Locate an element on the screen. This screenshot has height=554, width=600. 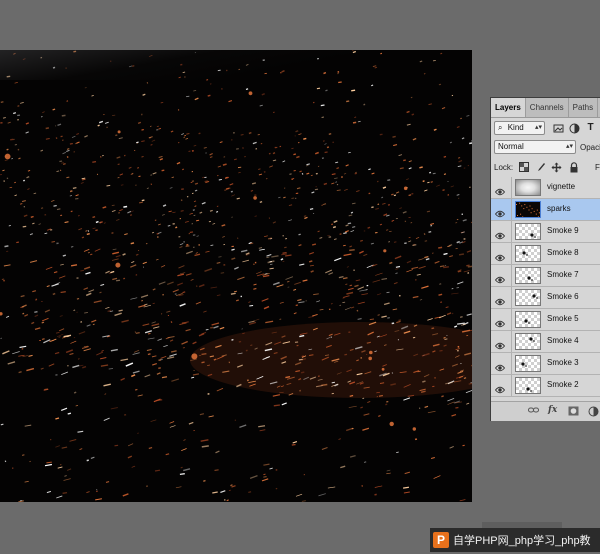
layer-row: sparks is located at coordinates (545, 210).